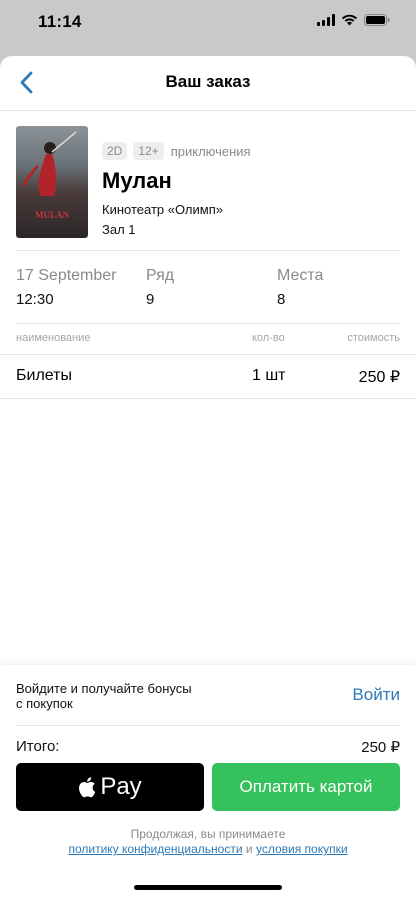 Image resolution: width=416 pixels, height=900 pixels. Describe the element at coordinates (87, 787) in the screenshot. I see `apple-icon` at that location.